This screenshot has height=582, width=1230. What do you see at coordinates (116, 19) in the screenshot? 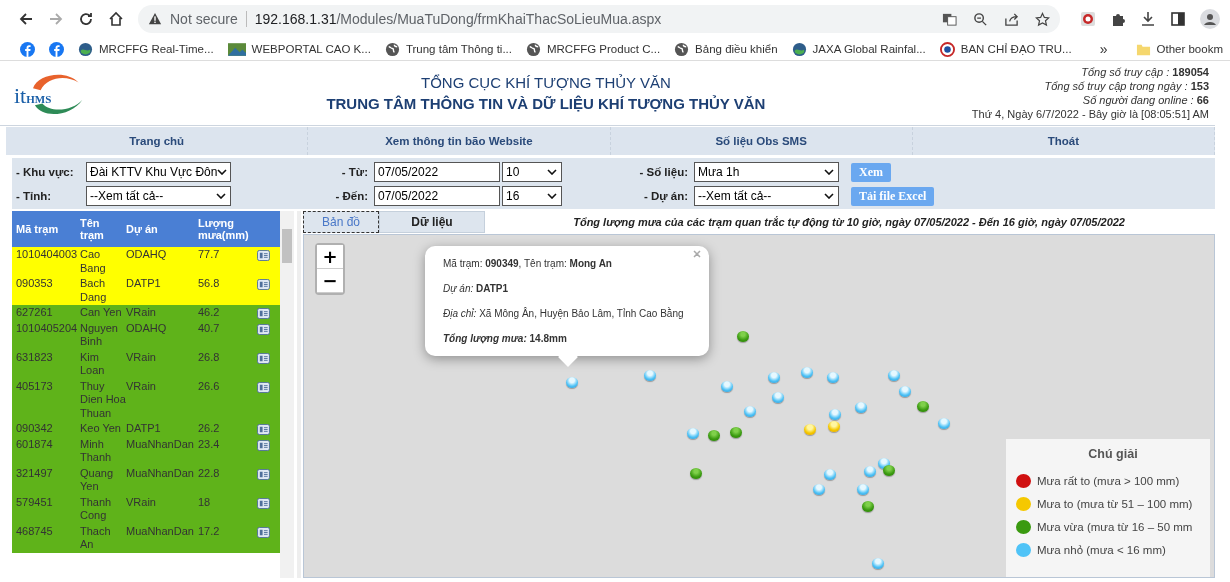
I see `home-icon` at bounding box center [116, 19].